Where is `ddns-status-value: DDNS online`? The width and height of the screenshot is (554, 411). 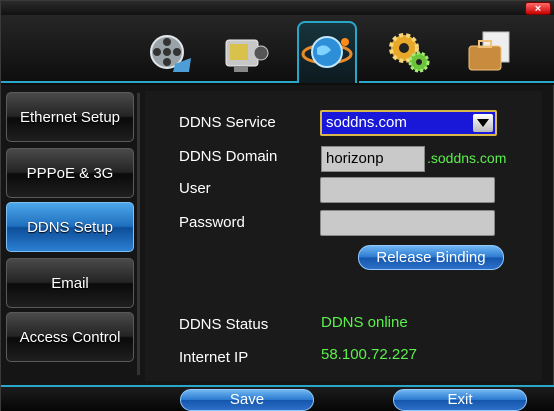 ddns-status-value: DDNS online is located at coordinates (364, 322).